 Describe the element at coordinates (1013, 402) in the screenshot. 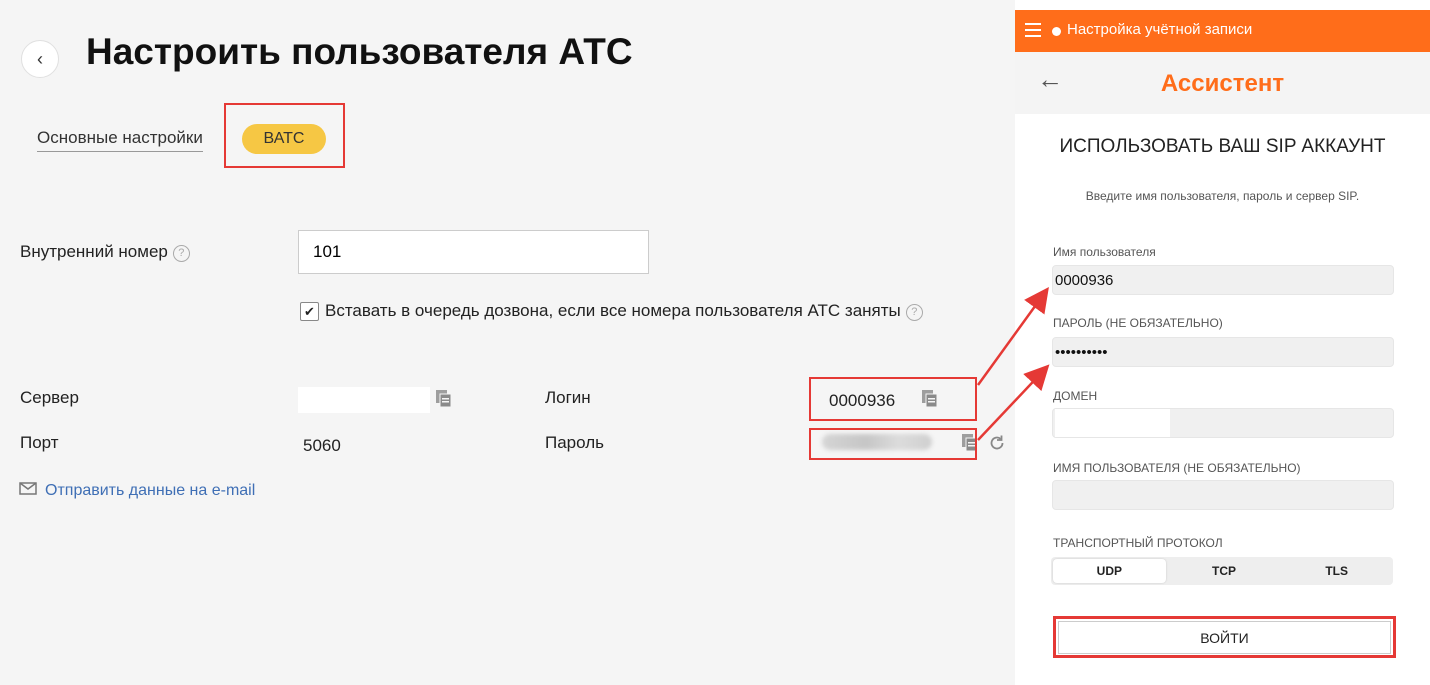

I see `arrow-password-to-password` at that location.